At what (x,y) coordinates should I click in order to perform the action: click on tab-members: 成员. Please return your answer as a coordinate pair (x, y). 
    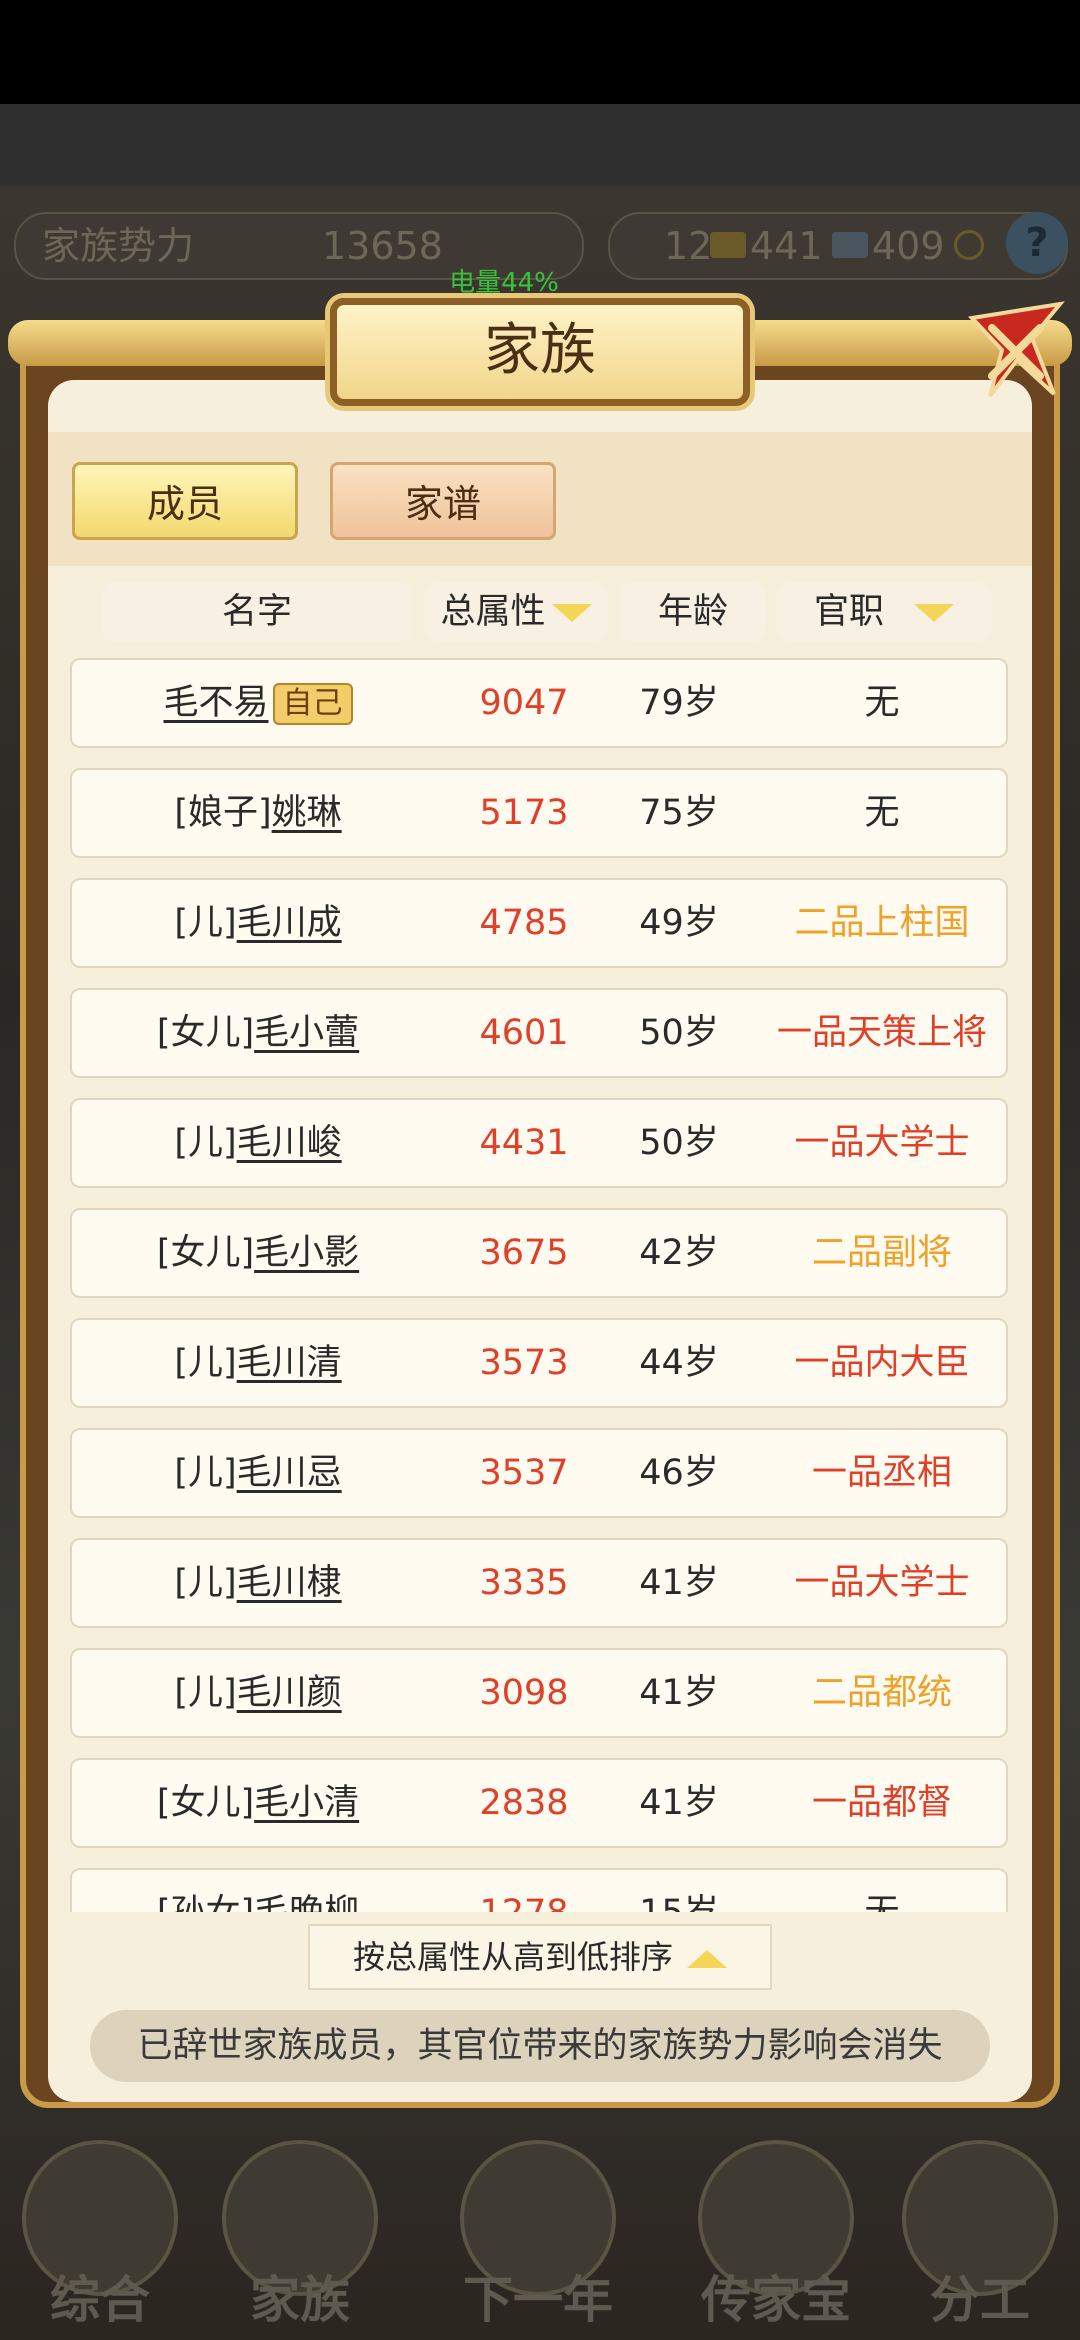
    Looking at the image, I should click on (185, 501).